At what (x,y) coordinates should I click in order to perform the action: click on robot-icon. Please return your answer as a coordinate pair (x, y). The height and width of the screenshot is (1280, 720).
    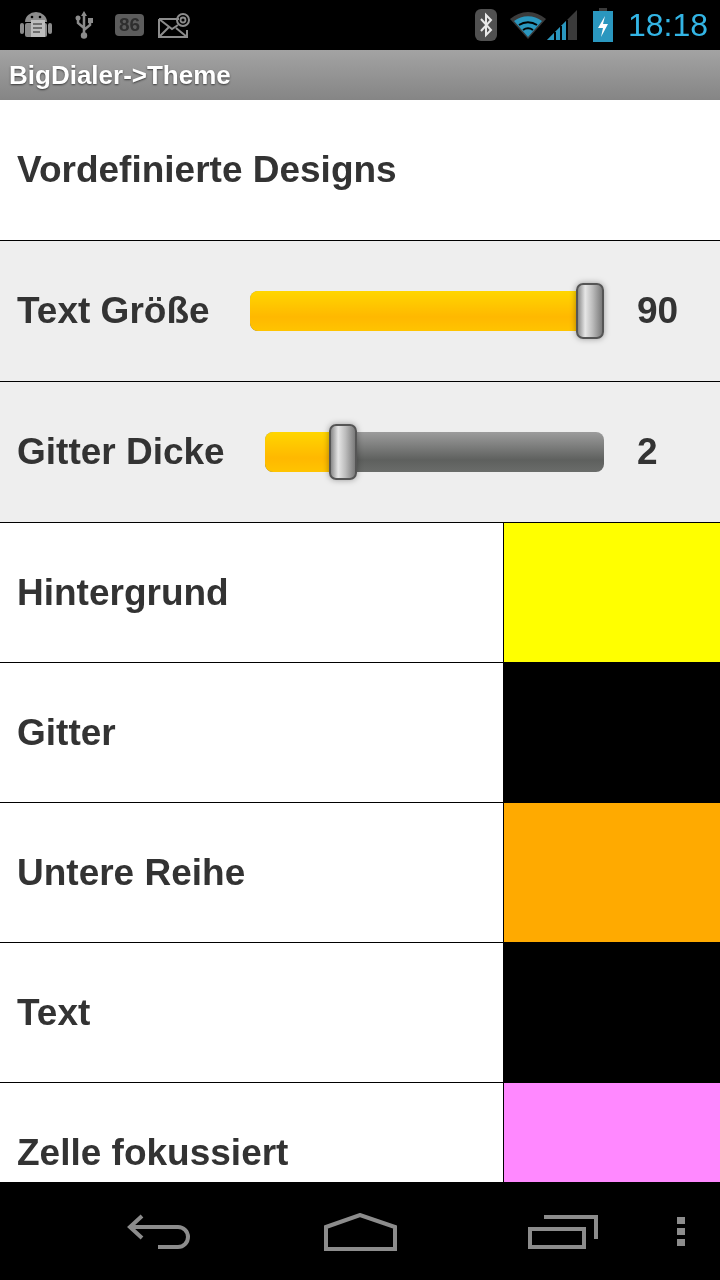
    Looking at the image, I should click on (36, 25).